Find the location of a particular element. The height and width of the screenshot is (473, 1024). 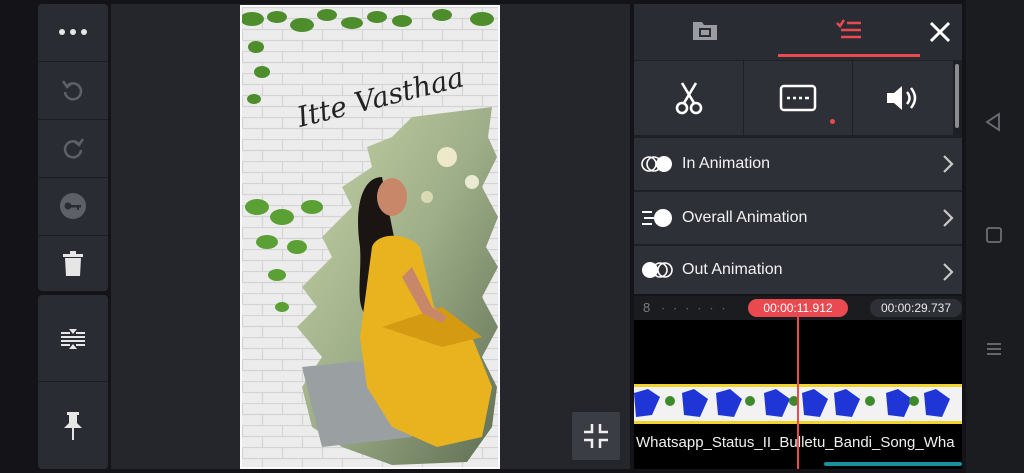

close-button is located at coordinates (940, 32).